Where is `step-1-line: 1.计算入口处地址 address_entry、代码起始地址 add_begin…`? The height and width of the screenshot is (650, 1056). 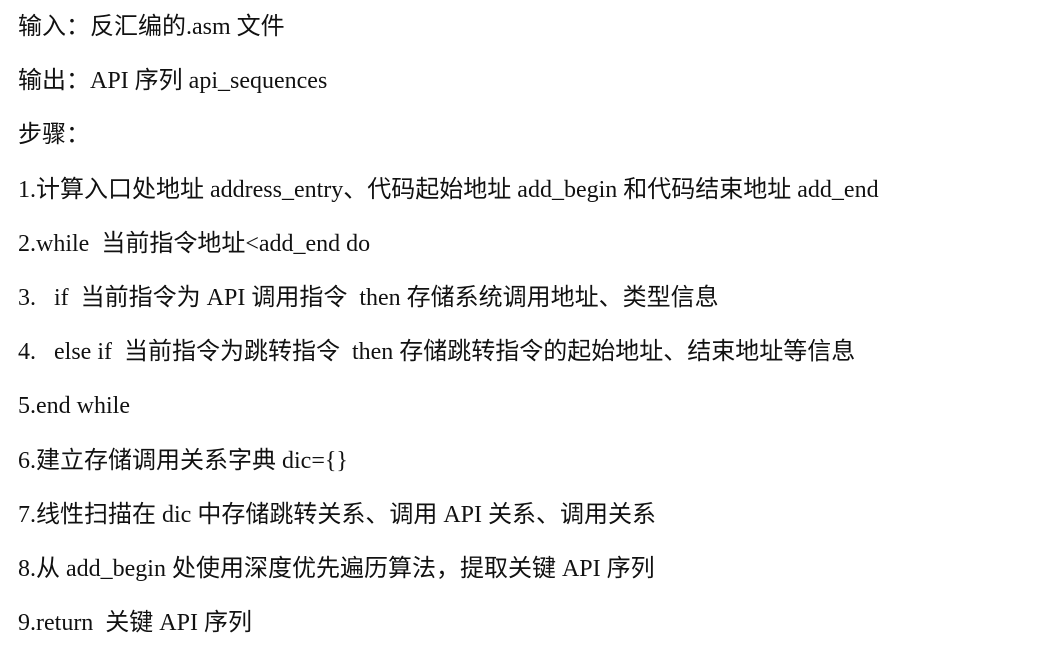 step-1-line: 1.计算入口处地址 address_entry、代码起始地址 add_begin… is located at coordinates (448, 189).